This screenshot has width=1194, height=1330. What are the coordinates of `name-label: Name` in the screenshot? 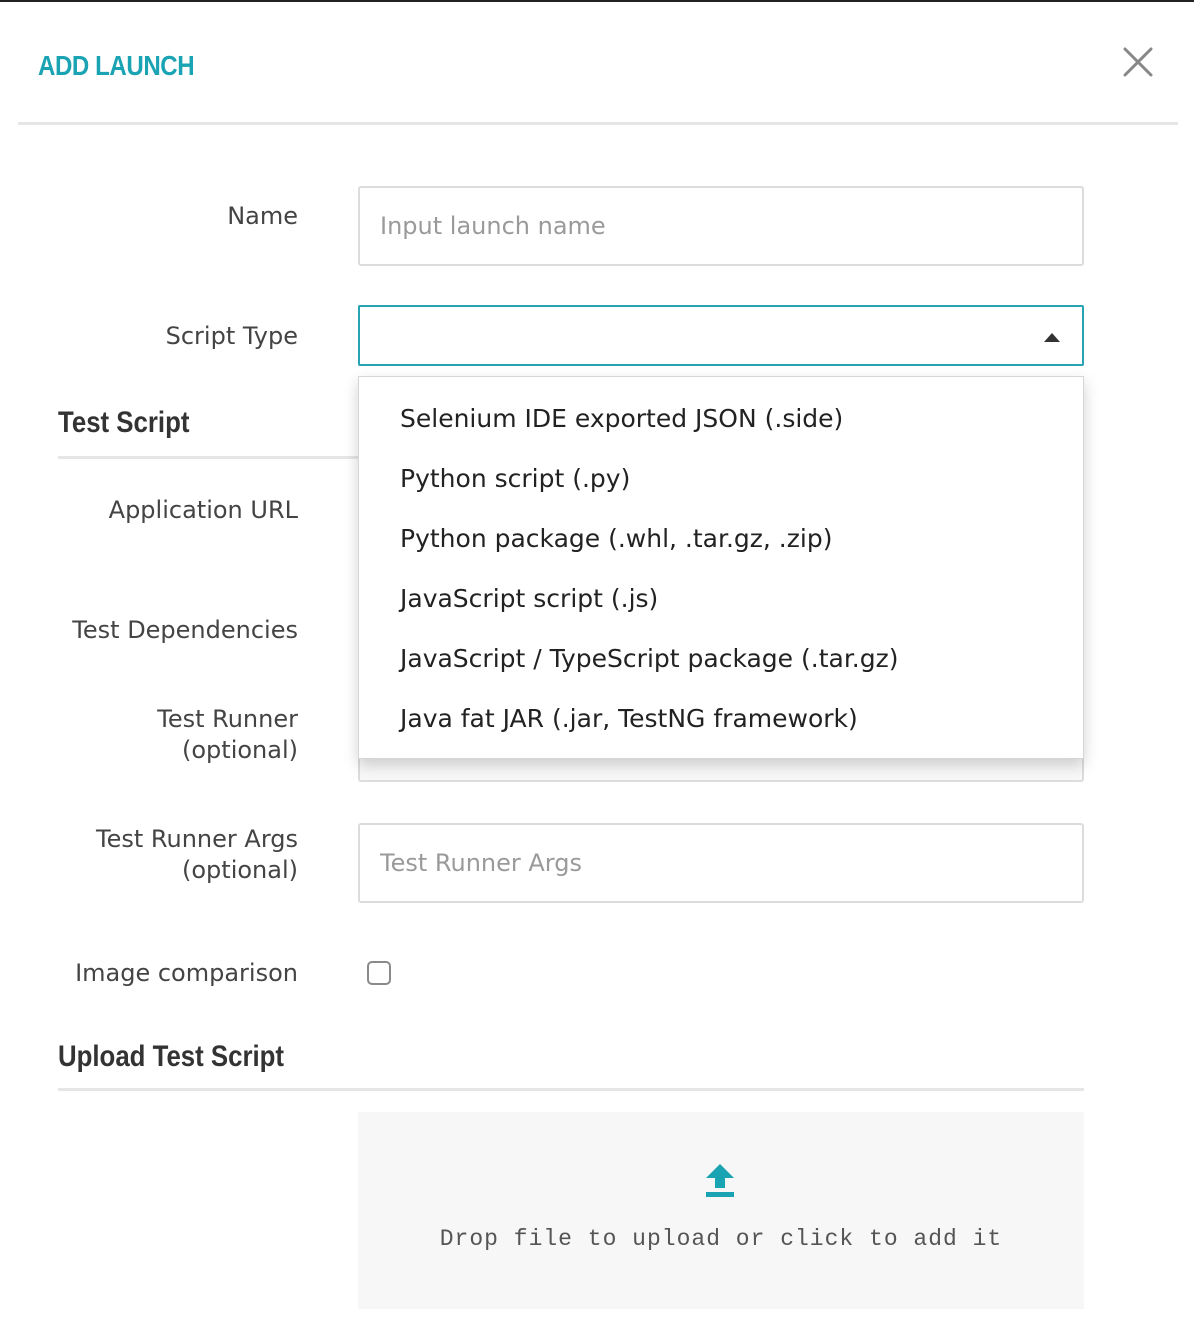 It's located at (262, 216).